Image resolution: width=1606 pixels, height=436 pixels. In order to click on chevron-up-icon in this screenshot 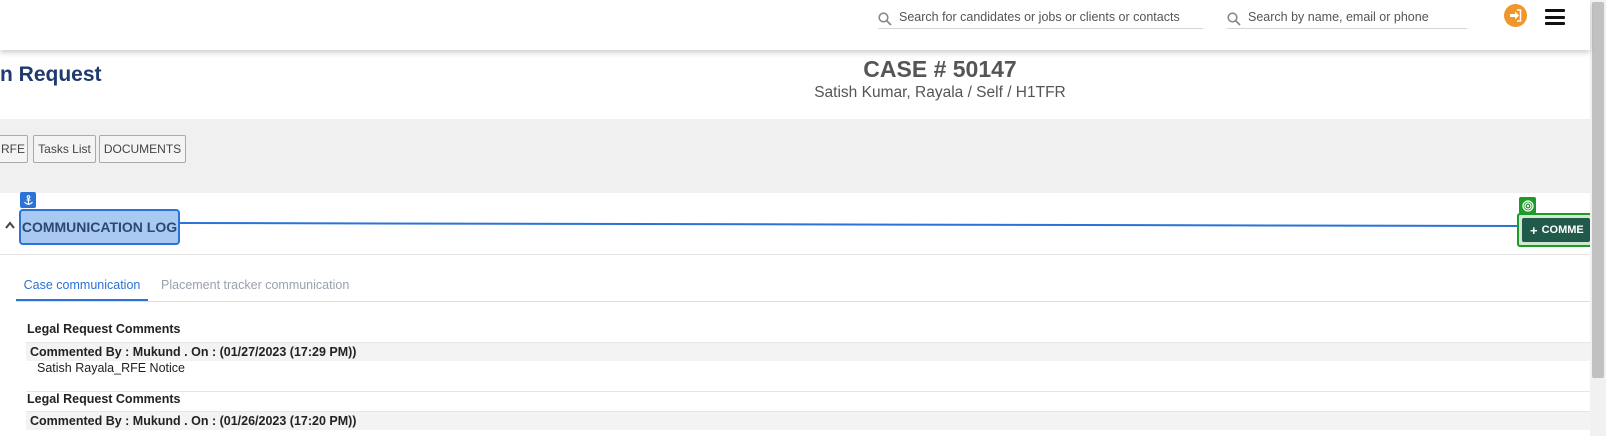, I will do `click(10, 225)`.